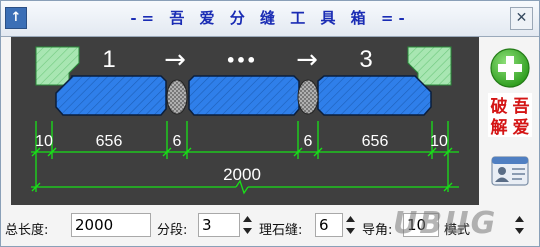 The height and width of the screenshot is (247, 540). I want to click on crack-char-4: 爱, so click(521, 127).